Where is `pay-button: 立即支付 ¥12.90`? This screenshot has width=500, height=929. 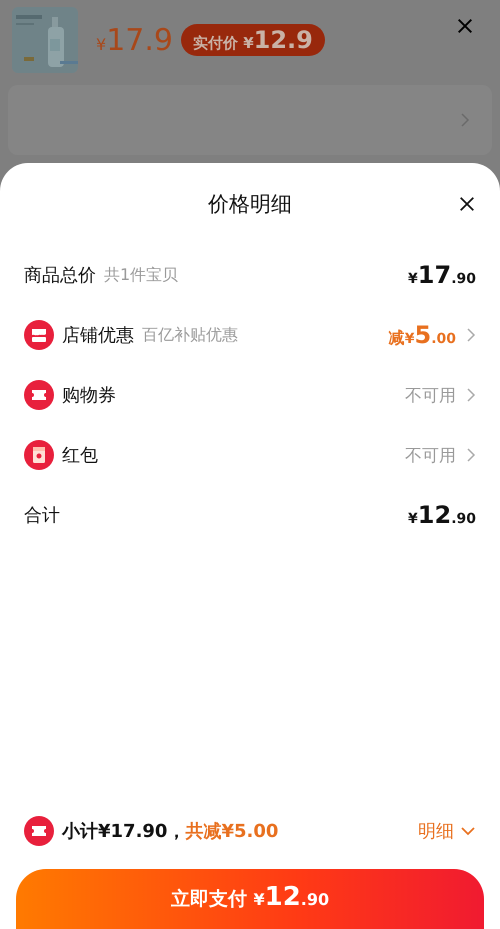
pay-button: 立即支付 ¥12.90 is located at coordinates (250, 899).